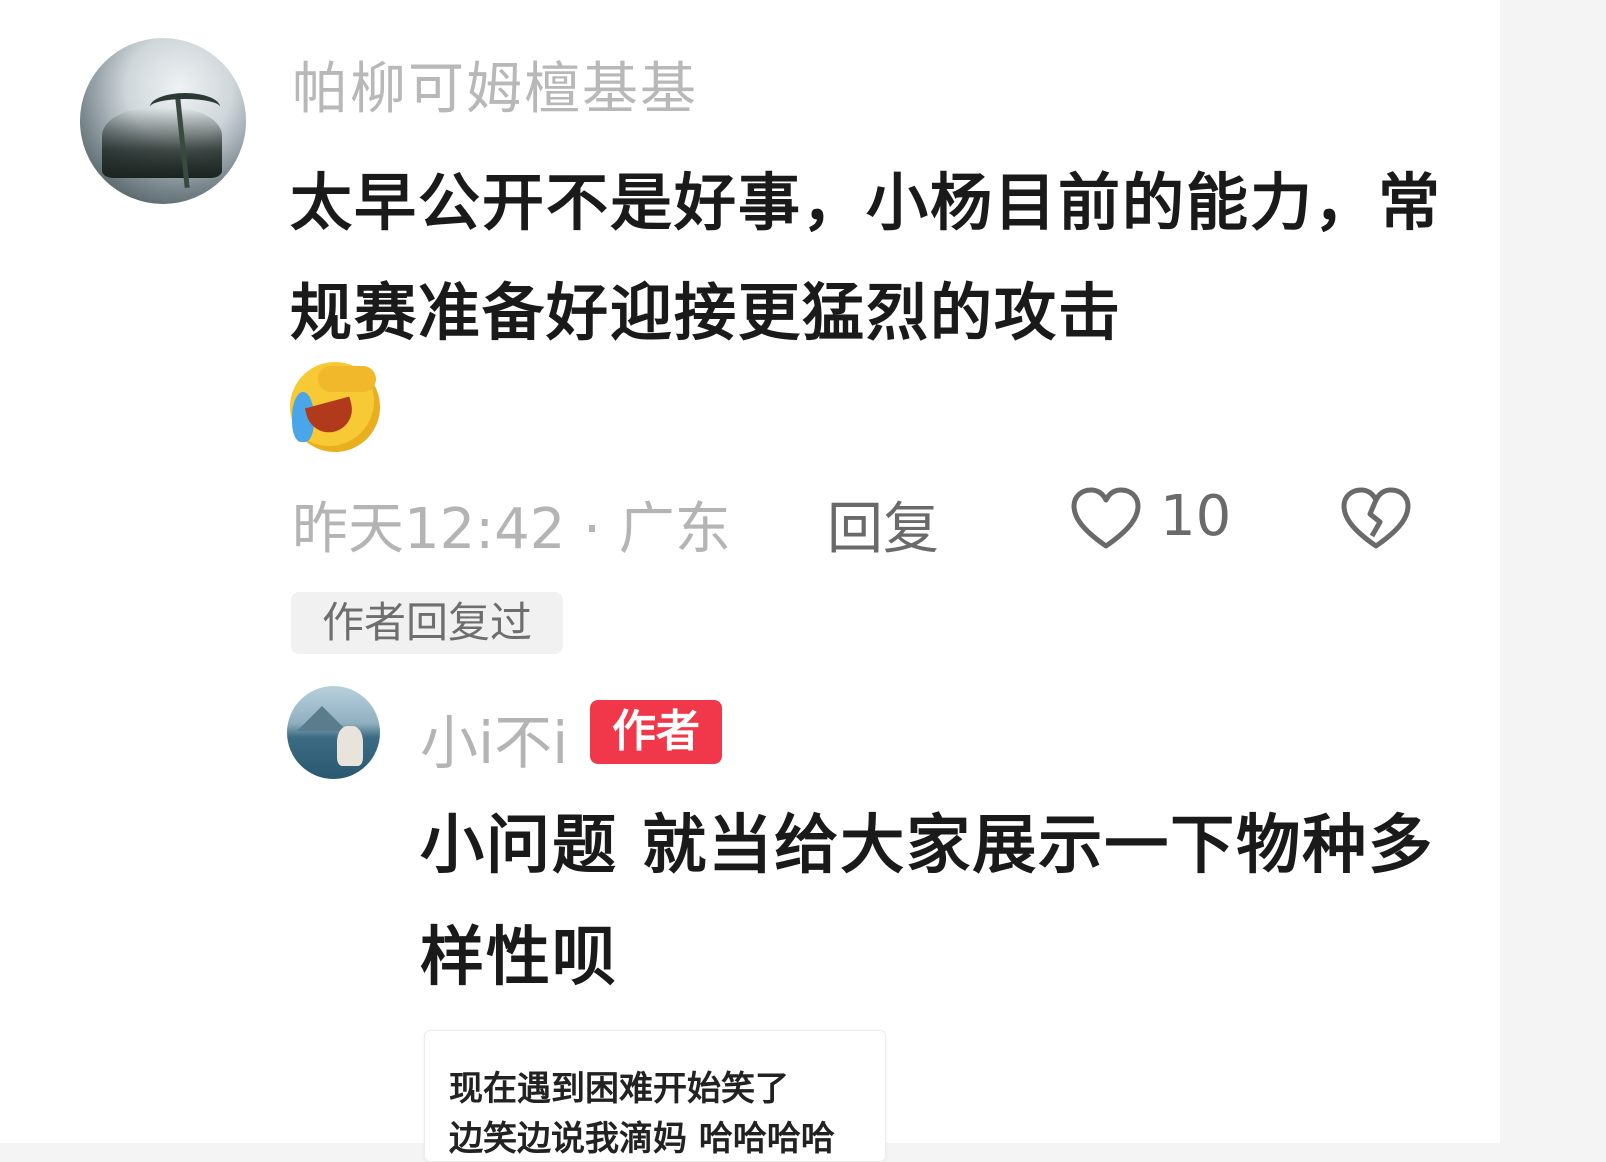 The image size is (1606, 1162). I want to click on heart-like-icon, so click(1106, 519).